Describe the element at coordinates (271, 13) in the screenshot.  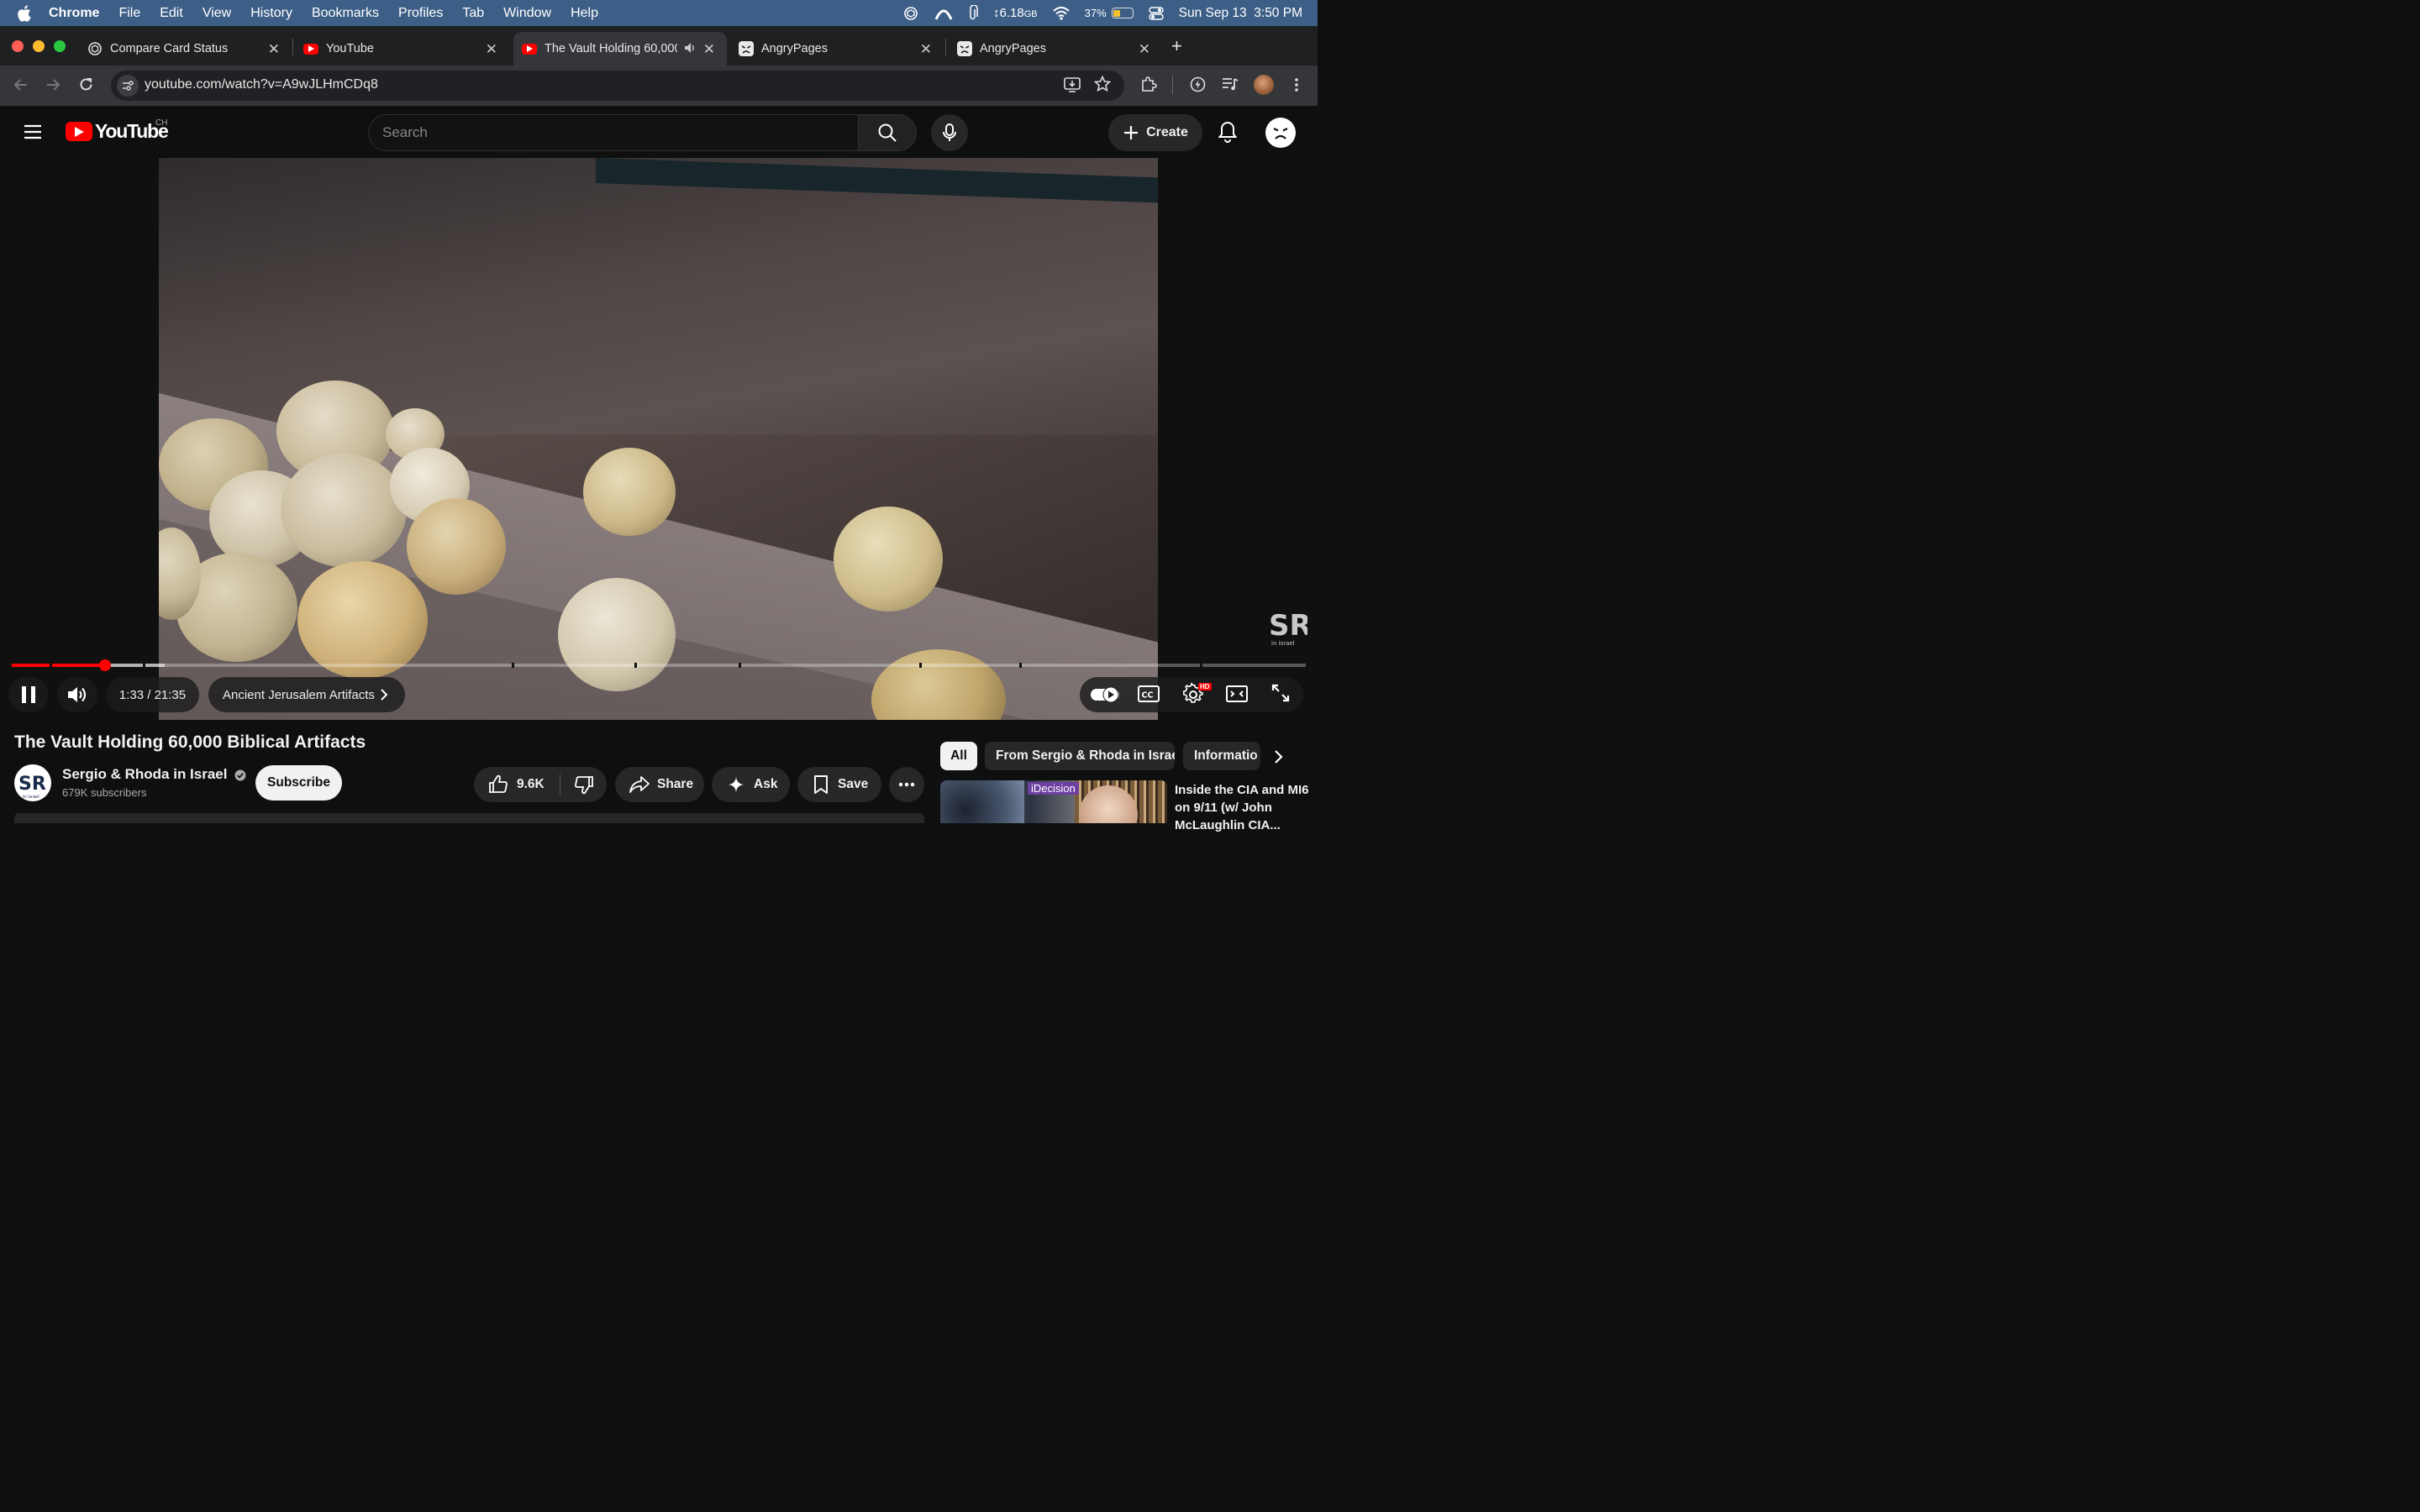
I see `menu-history: History` at that location.